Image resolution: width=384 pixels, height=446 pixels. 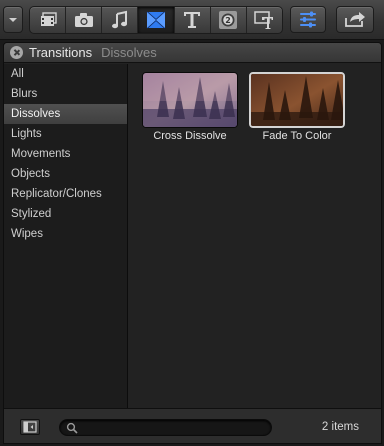 What do you see at coordinates (65, 214) in the screenshot?
I see `category-item-stylized: Stylized` at bounding box center [65, 214].